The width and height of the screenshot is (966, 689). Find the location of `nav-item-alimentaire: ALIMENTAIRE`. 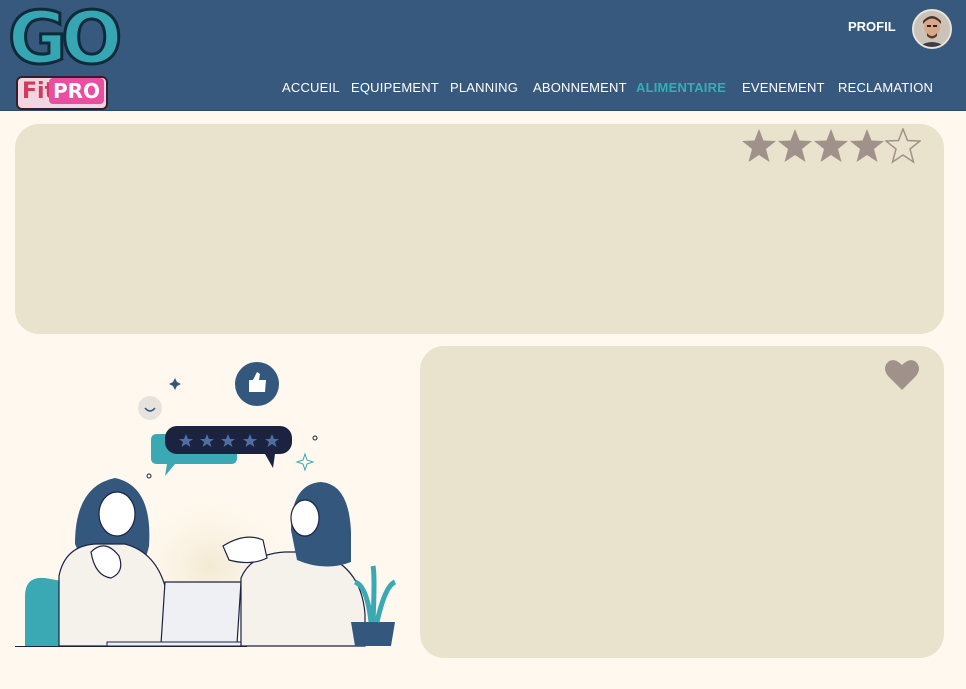

nav-item-alimentaire: ALIMENTAIRE is located at coordinates (681, 87).